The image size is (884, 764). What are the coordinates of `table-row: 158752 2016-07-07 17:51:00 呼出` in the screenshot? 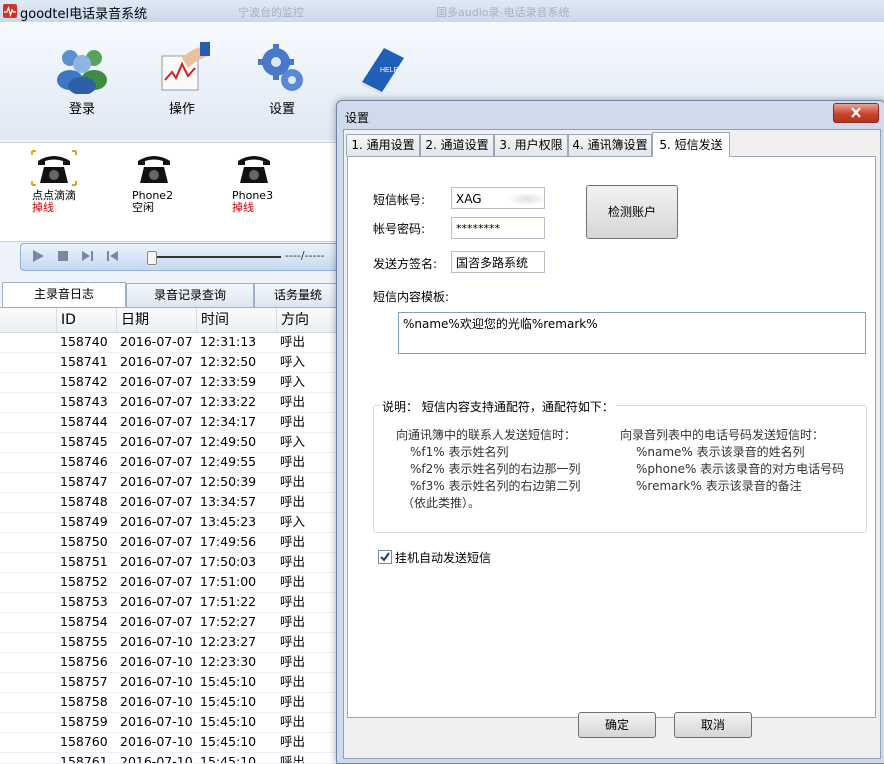 It's located at (170, 582).